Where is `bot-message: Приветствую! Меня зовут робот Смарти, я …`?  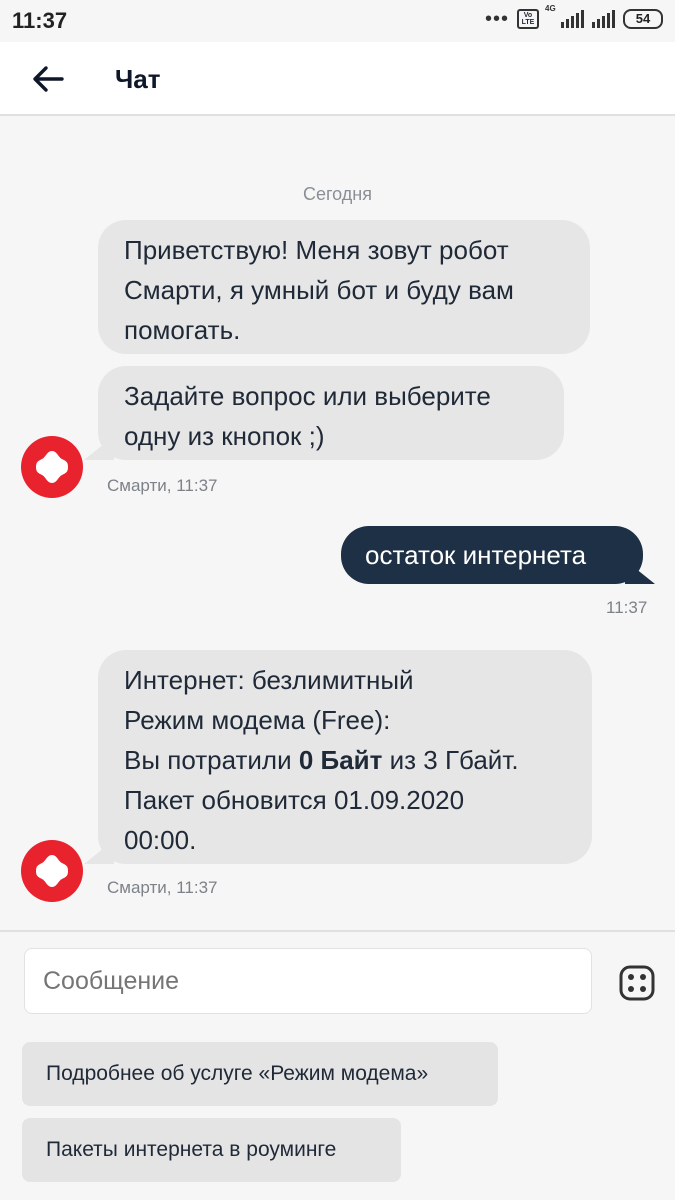
bot-message: Приветствую! Меня зовут робот Смарти, я … is located at coordinates (344, 287).